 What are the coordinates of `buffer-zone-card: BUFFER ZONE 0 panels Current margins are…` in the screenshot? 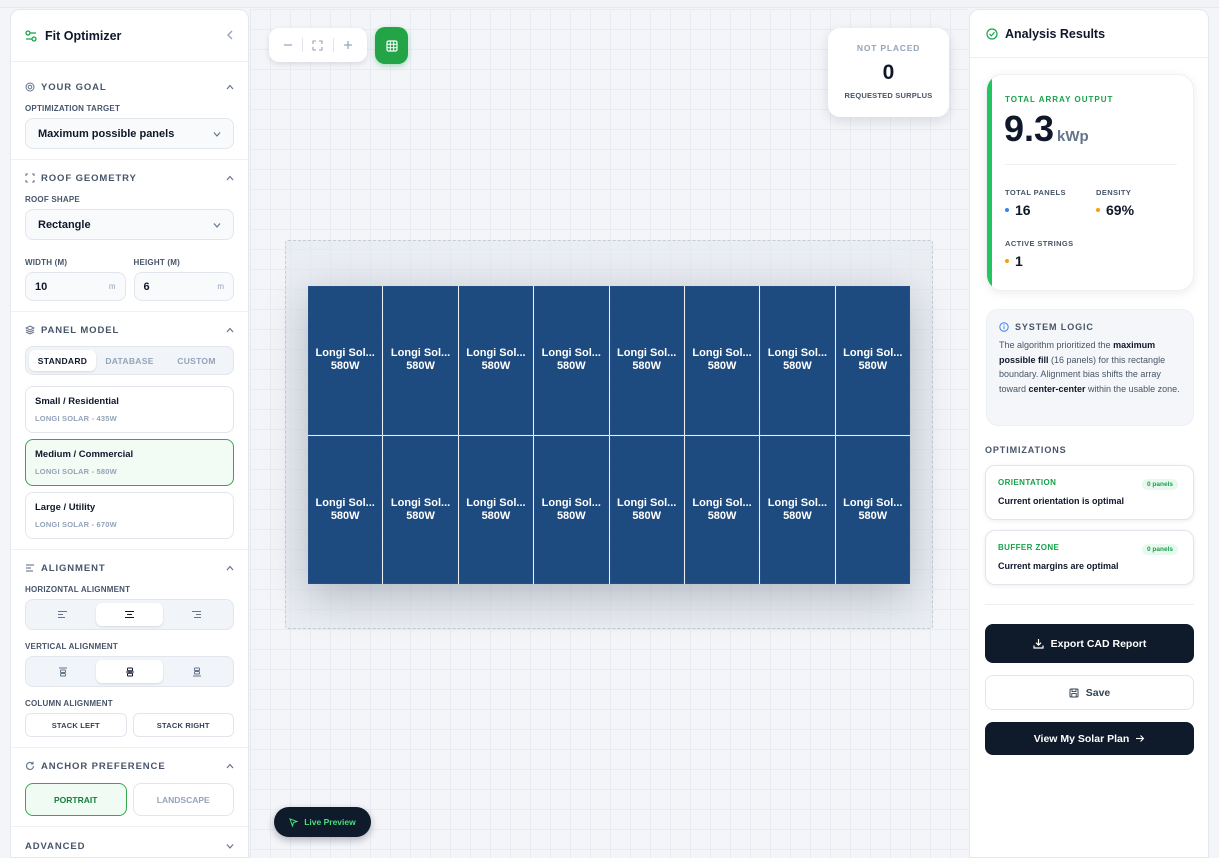 It's located at (1089, 557).